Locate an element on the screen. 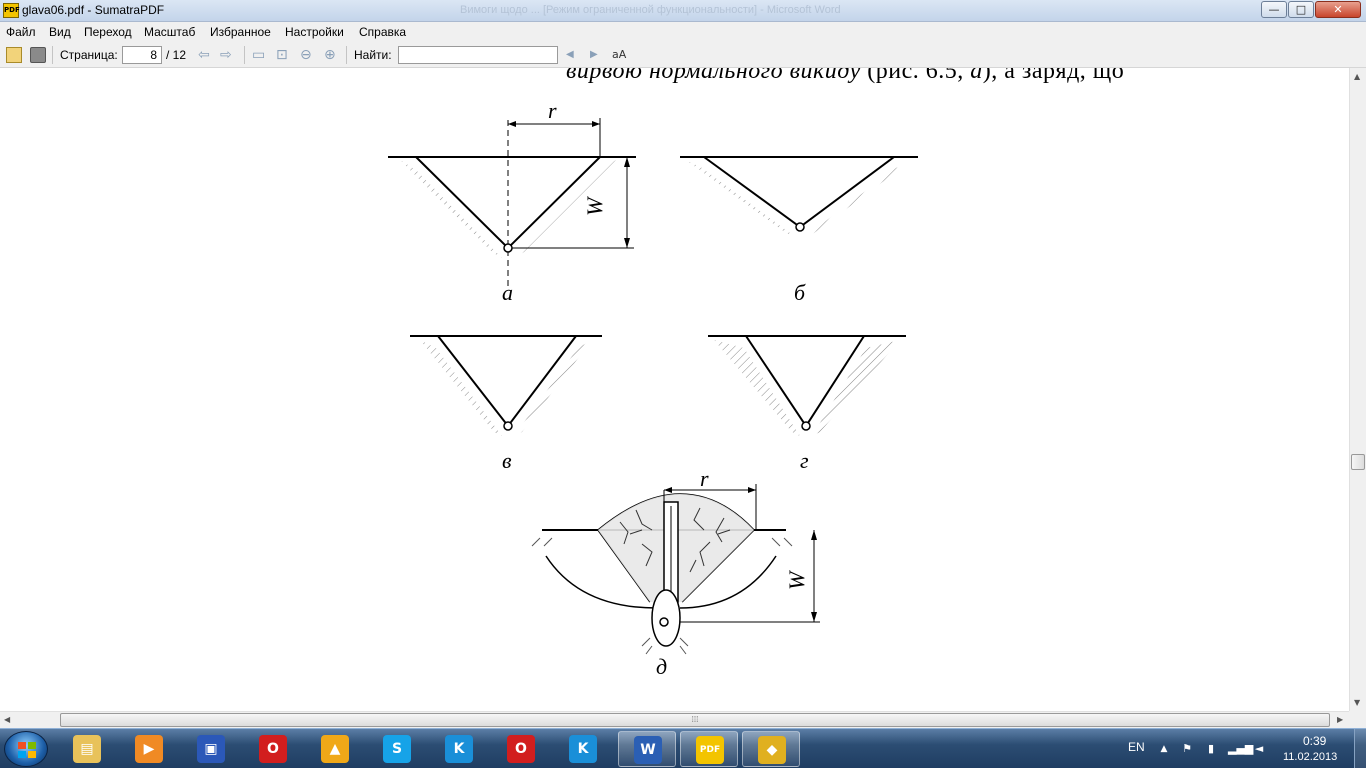 Image resolution: width=1366 pixels, height=768 pixels. label-w-d: W is located at coordinates (796, 580).